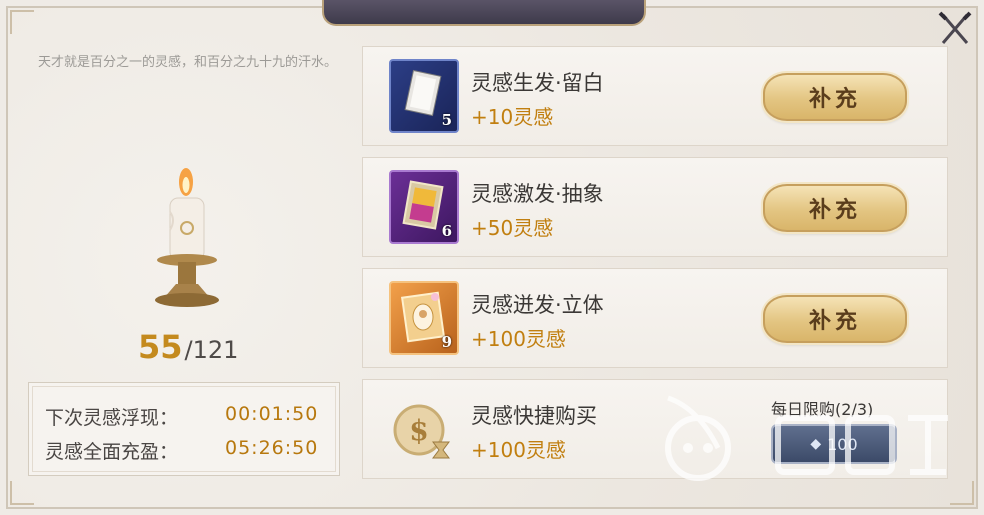 This screenshot has width=984, height=515. Describe the element at coordinates (190, 240) in the screenshot. I see `candle-icon` at that location.